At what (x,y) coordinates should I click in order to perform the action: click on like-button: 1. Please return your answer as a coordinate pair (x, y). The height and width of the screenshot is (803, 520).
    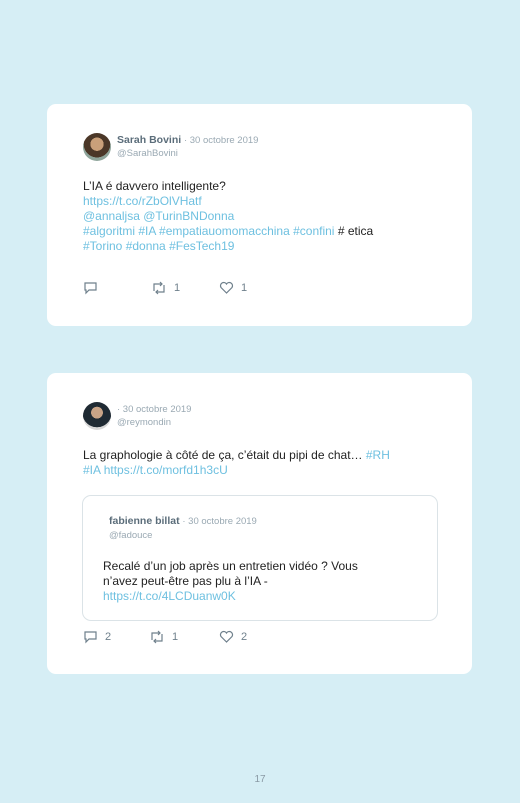
    Looking at the image, I should click on (233, 288).